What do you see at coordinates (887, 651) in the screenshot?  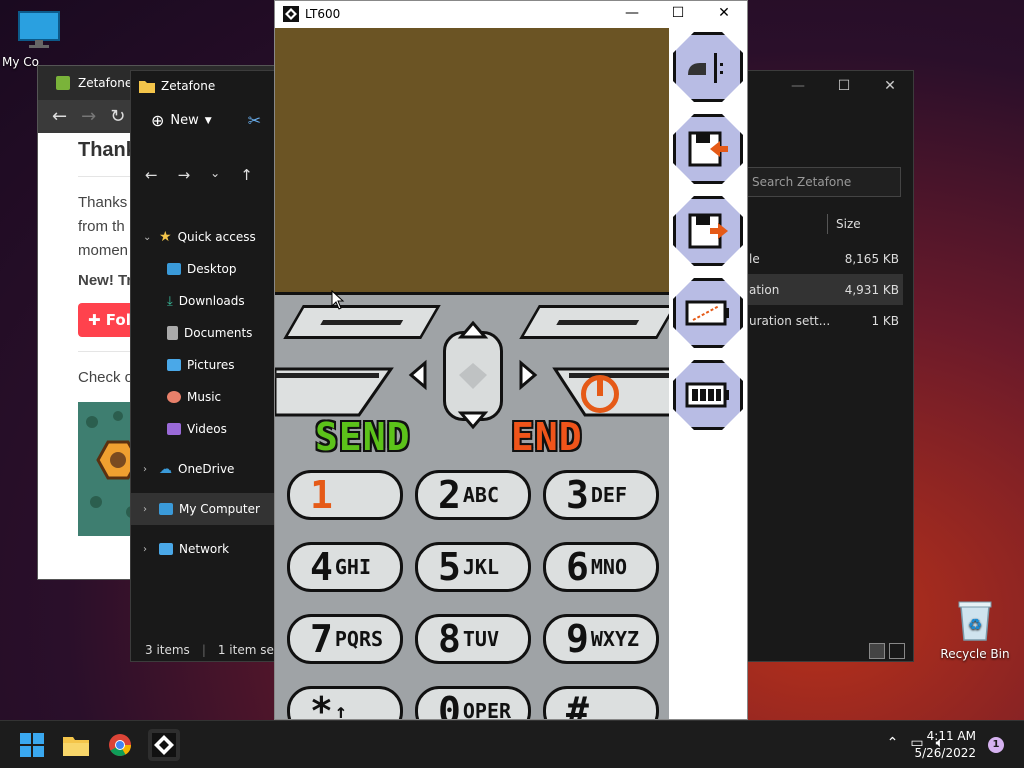 I see `view-toggle` at bounding box center [887, 651].